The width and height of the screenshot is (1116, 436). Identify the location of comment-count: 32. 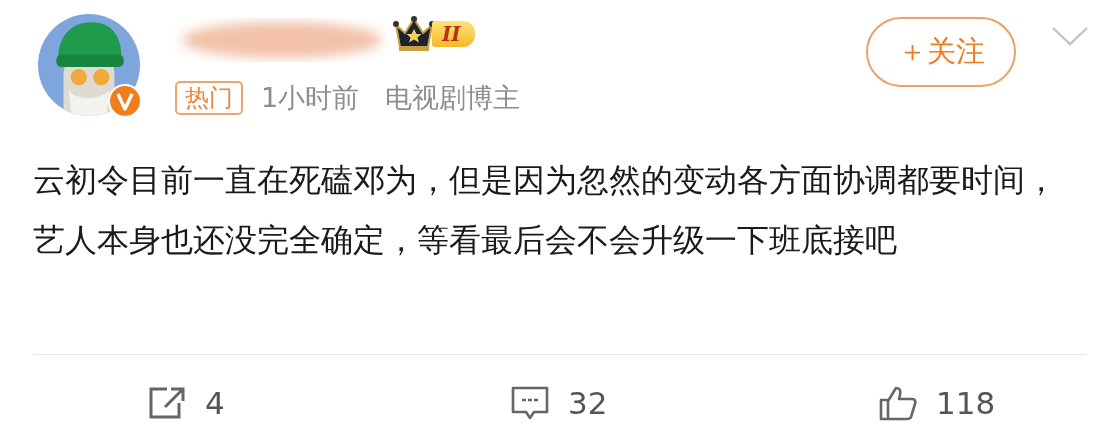
(588, 402).